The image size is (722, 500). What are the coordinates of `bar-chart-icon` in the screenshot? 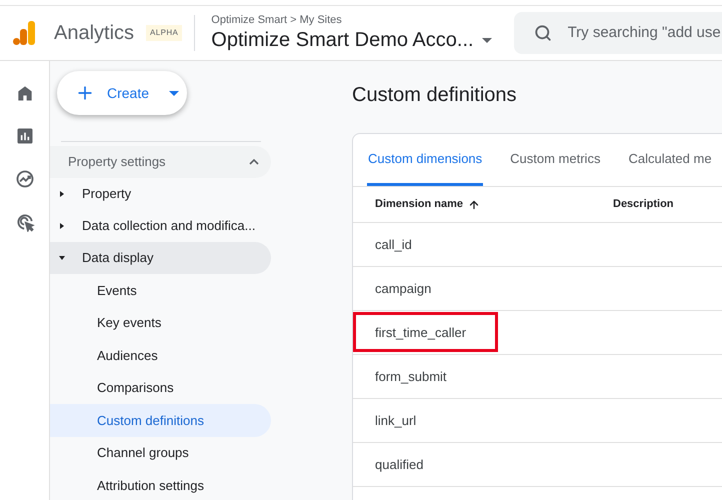 It's located at (24, 136).